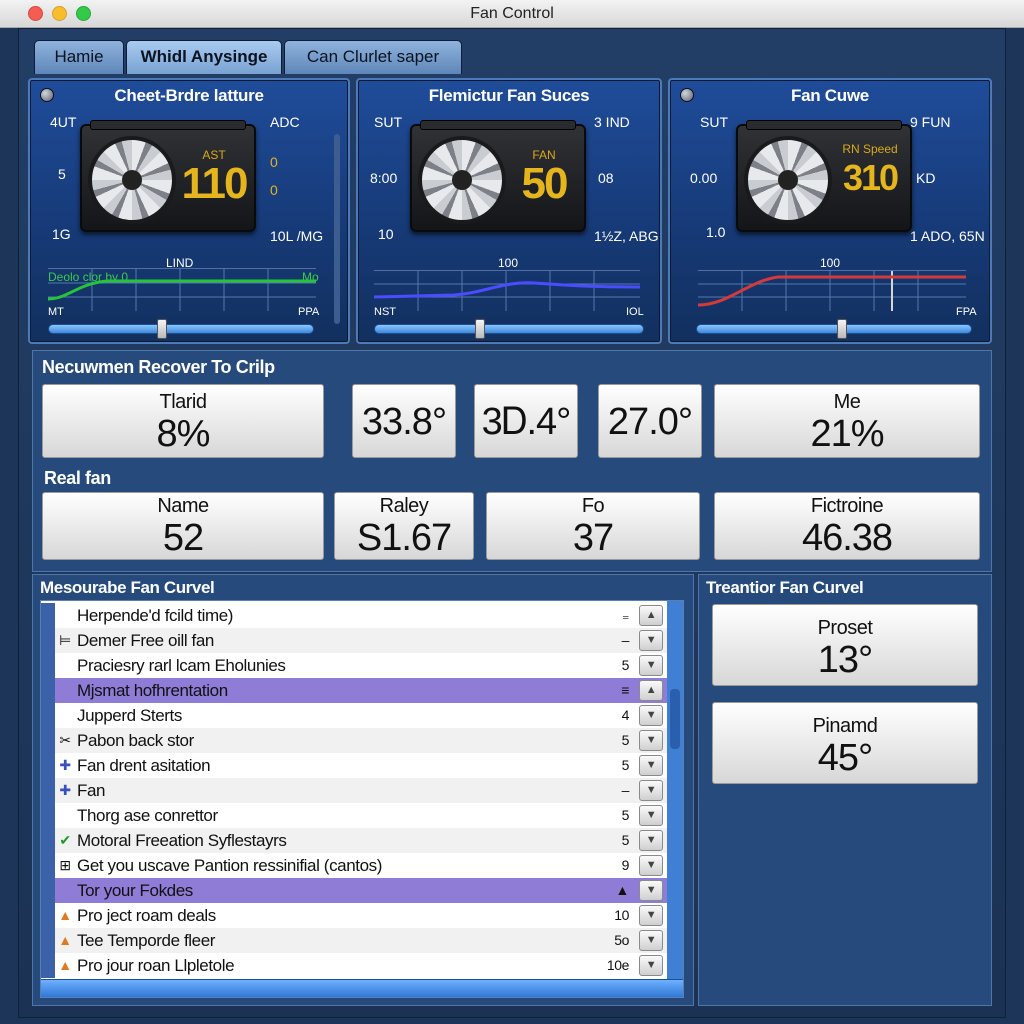 Image resolution: width=1024 pixels, height=1024 pixels. I want to click on tab-can-clurlet-saper: Can Clurlet saper, so click(373, 57).